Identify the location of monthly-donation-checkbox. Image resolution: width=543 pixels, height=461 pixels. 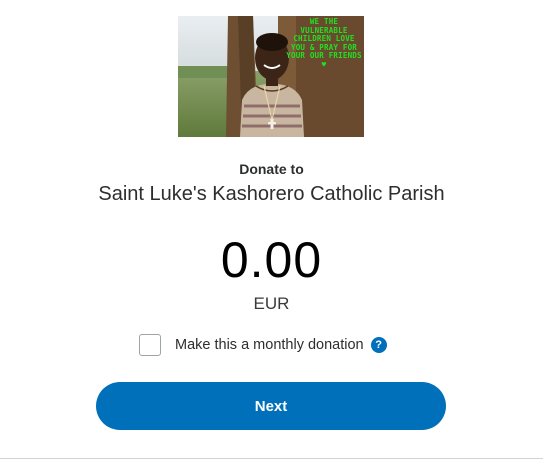
(150, 345).